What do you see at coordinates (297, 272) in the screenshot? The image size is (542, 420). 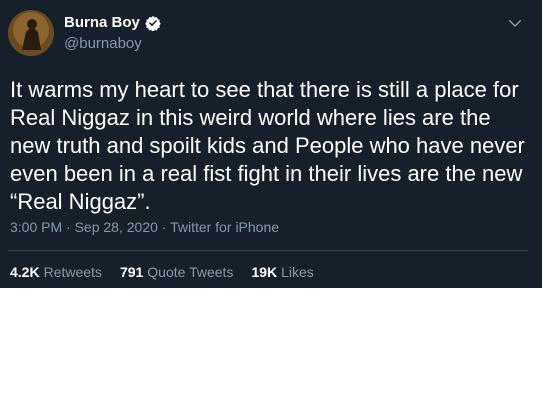 I see `likes-label: Likes` at bounding box center [297, 272].